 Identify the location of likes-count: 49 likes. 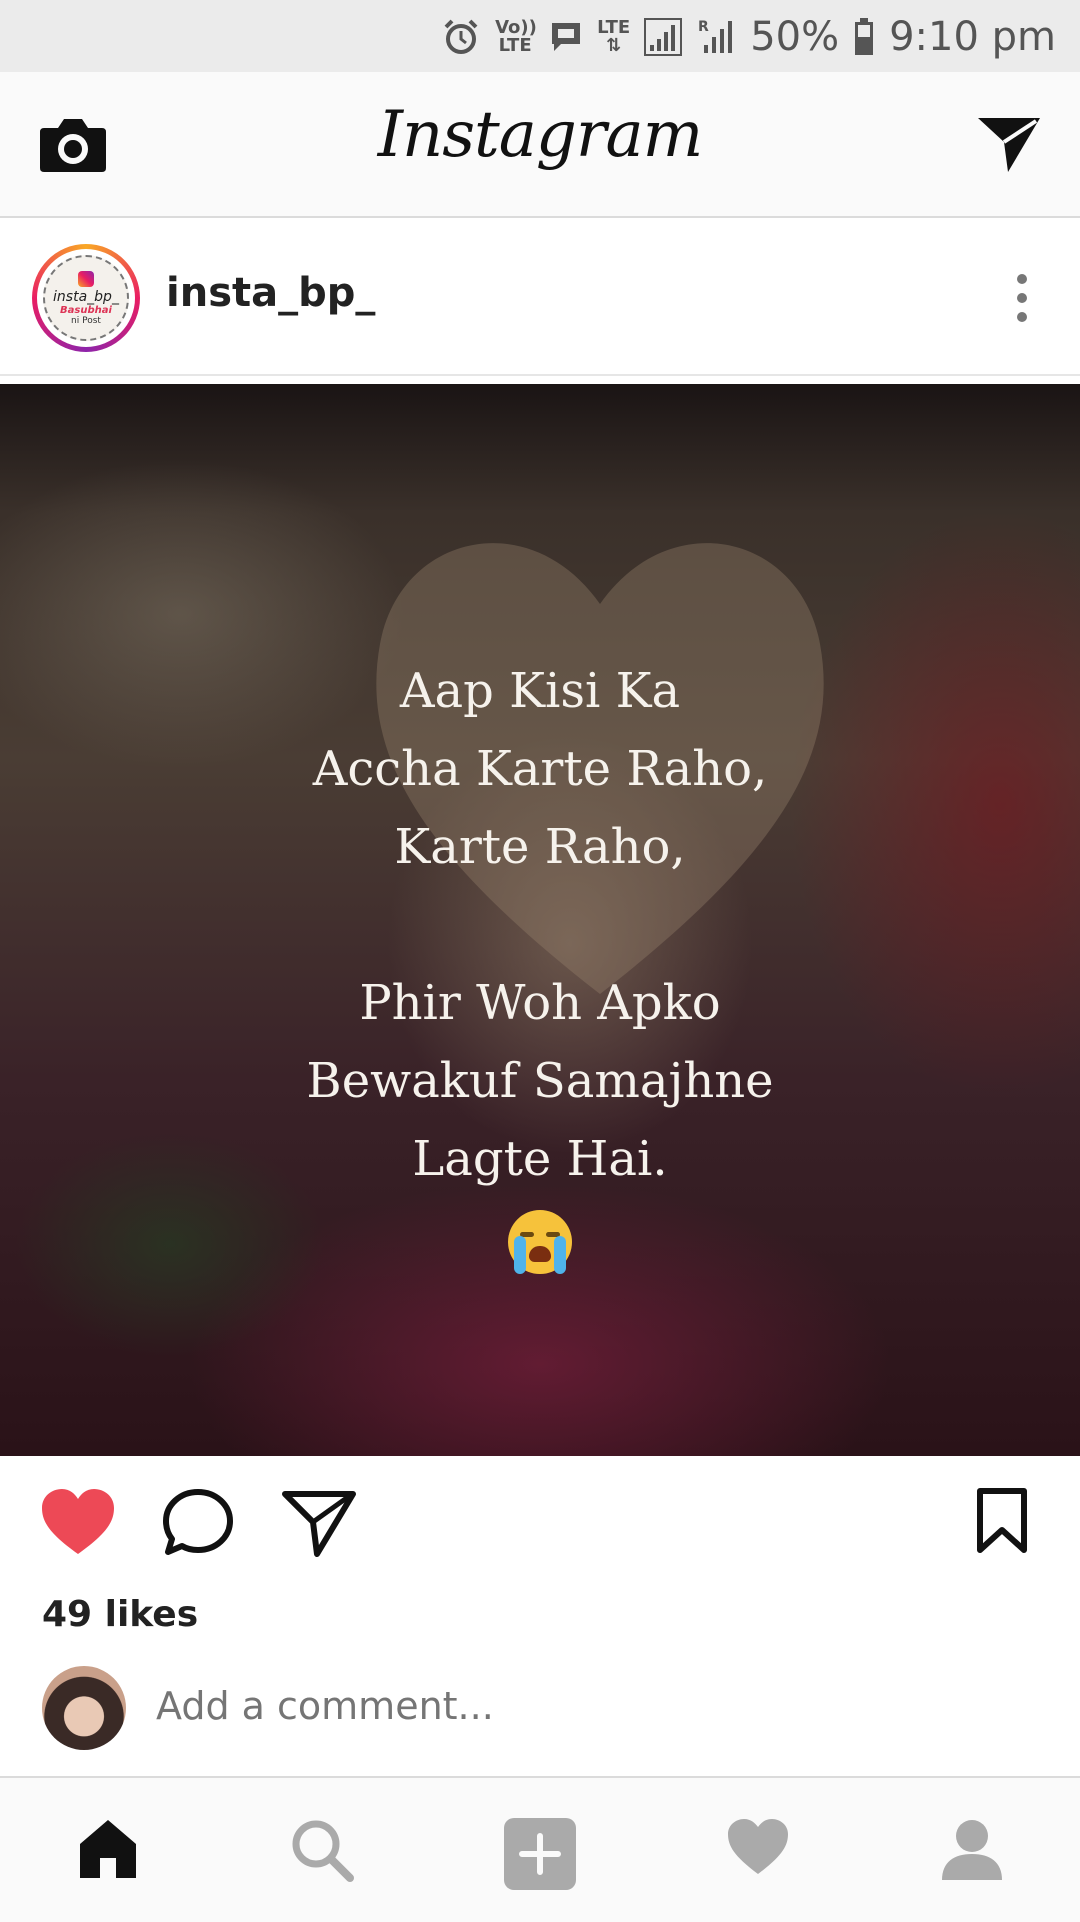
(120, 1614).